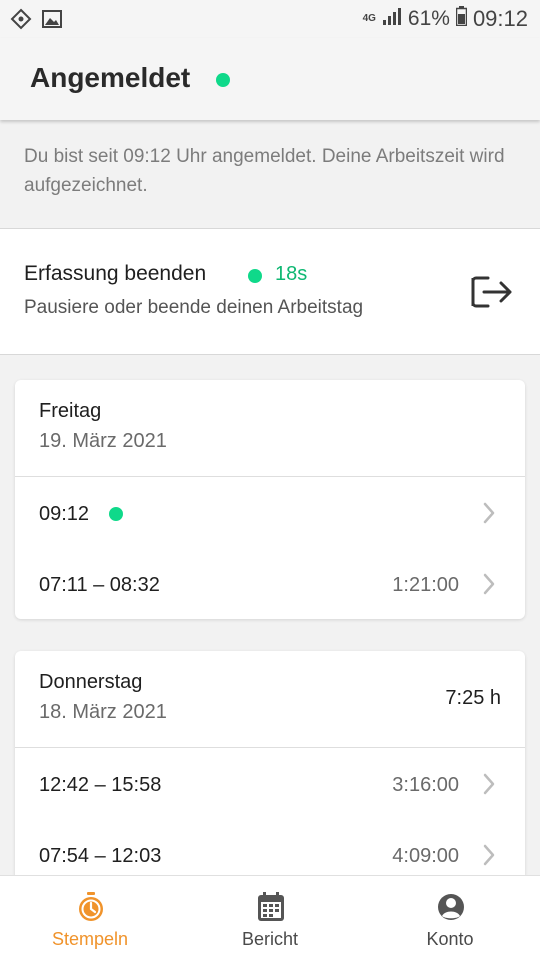 This screenshot has width=540, height=960. What do you see at coordinates (52, 22) in the screenshot?
I see `image-notification-icon` at bounding box center [52, 22].